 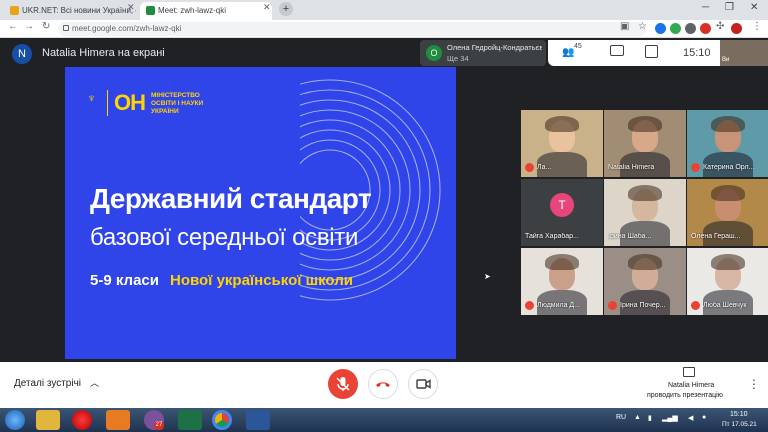 I want to click on browser-tab-meet: Meet: zwh-lawz-qki, so click(x=206, y=11).